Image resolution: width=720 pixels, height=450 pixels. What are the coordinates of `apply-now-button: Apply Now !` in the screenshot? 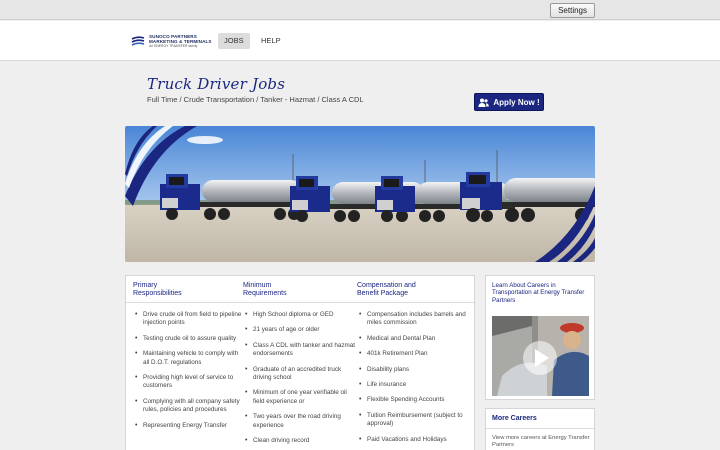 It's located at (509, 102).